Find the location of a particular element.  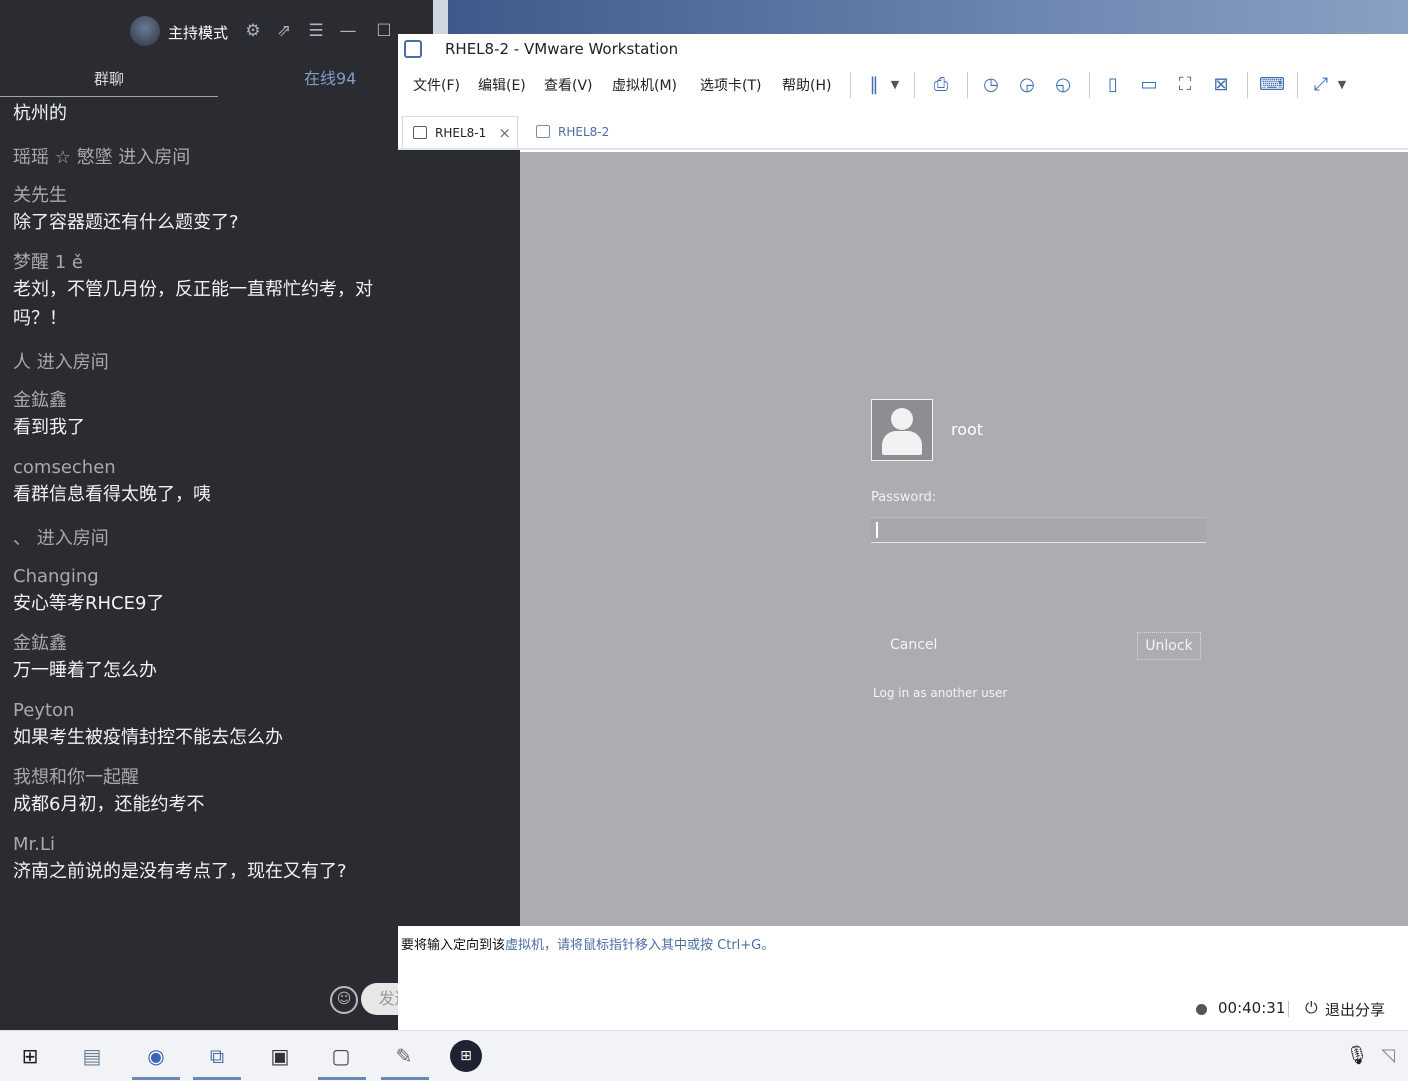

message-text: 万一睡着了怎么办 is located at coordinates (85, 670).